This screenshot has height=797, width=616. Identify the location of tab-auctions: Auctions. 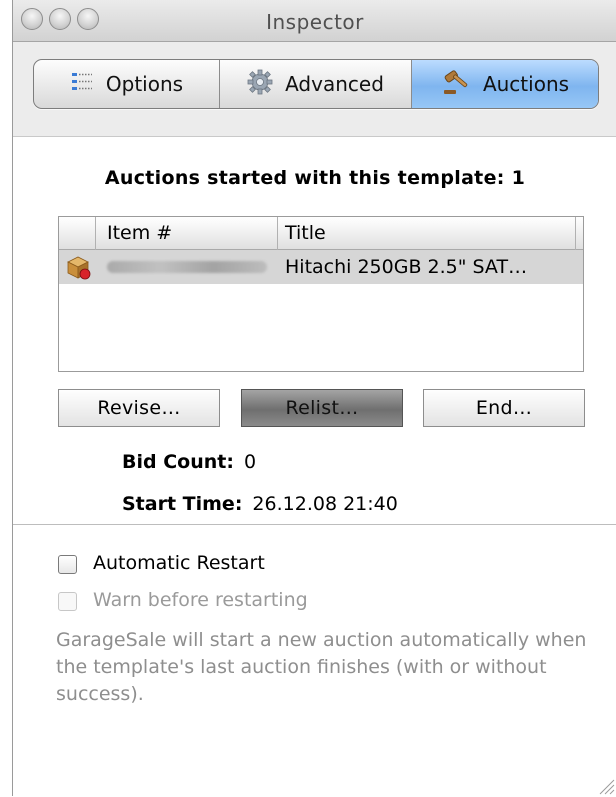
(505, 84).